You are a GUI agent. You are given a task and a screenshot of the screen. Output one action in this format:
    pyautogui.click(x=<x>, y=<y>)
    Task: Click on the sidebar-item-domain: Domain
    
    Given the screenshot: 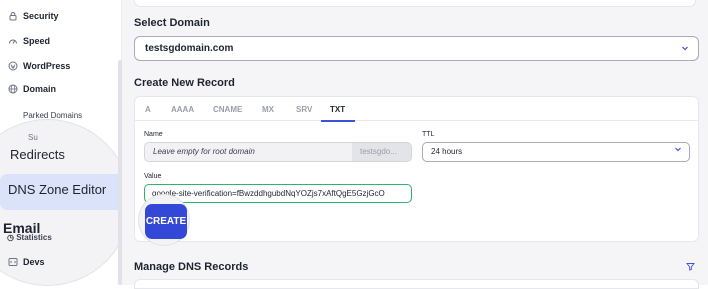 What is the action you would take?
    pyautogui.click(x=32, y=89)
    